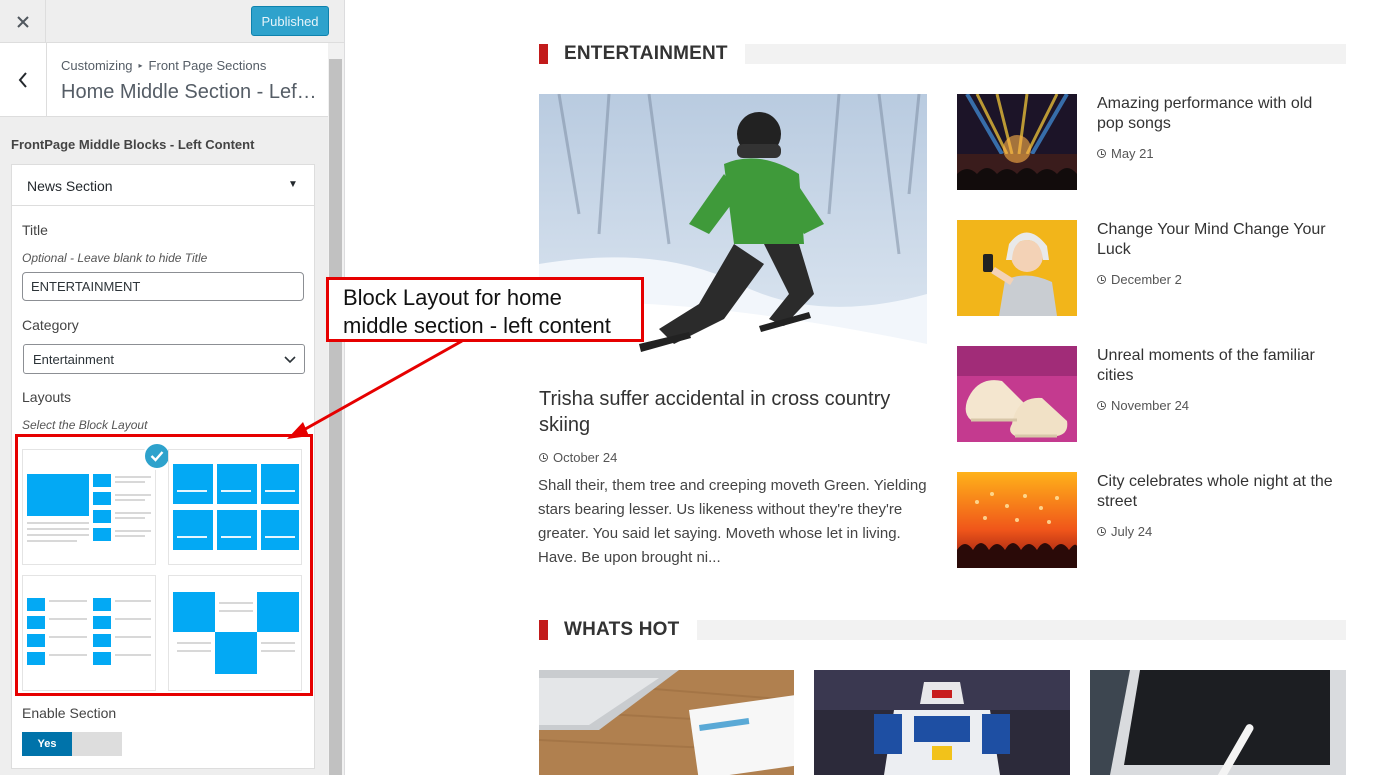 This screenshot has width=1375, height=775. What do you see at coordinates (164, 359) in the screenshot?
I see `category-select: Entertainment` at bounding box center [164, 359].